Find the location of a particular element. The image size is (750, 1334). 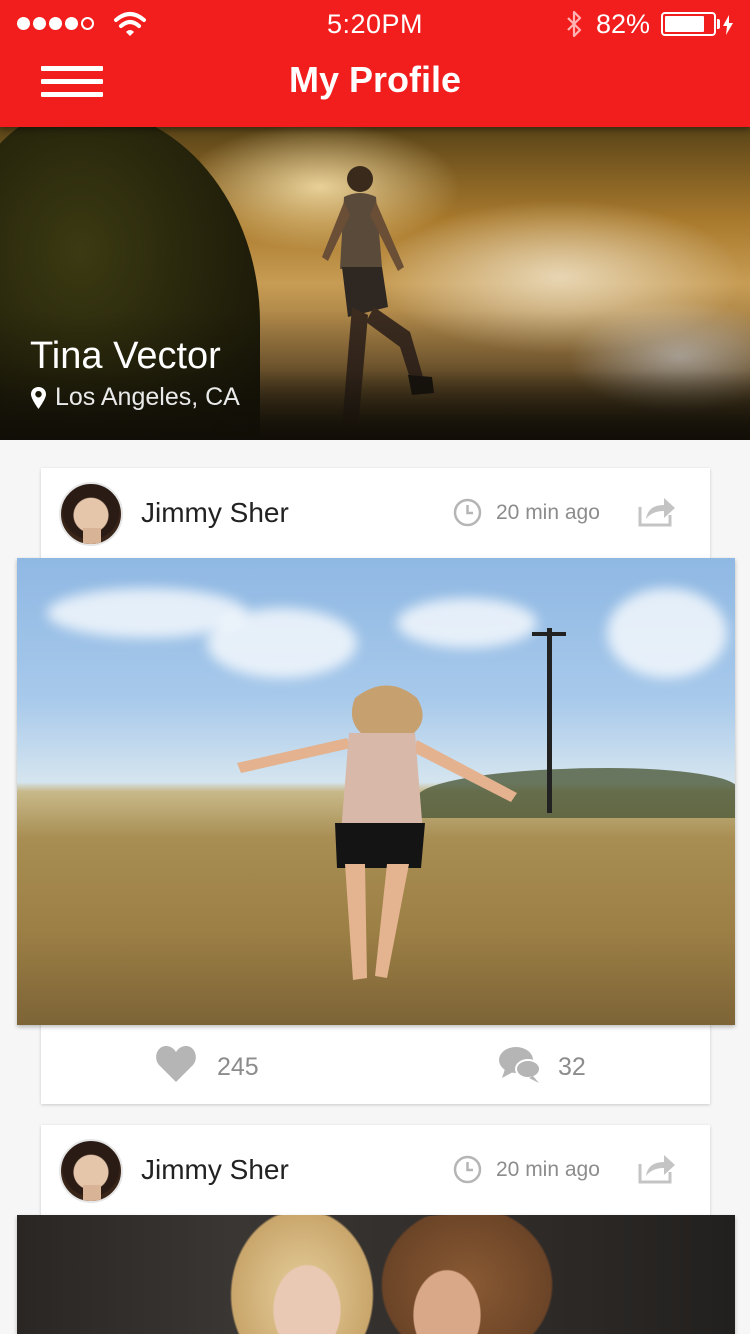

battery-percent: 82% is located at coordinates (623, 24).